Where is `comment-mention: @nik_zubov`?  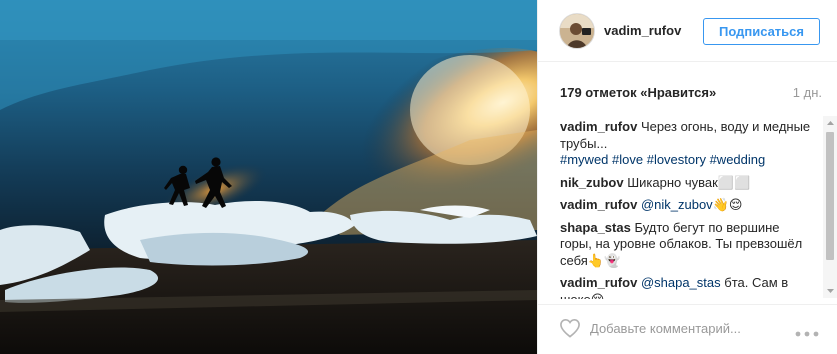 comment-mention: @nik_zubov is located at coordinates (677, 204).